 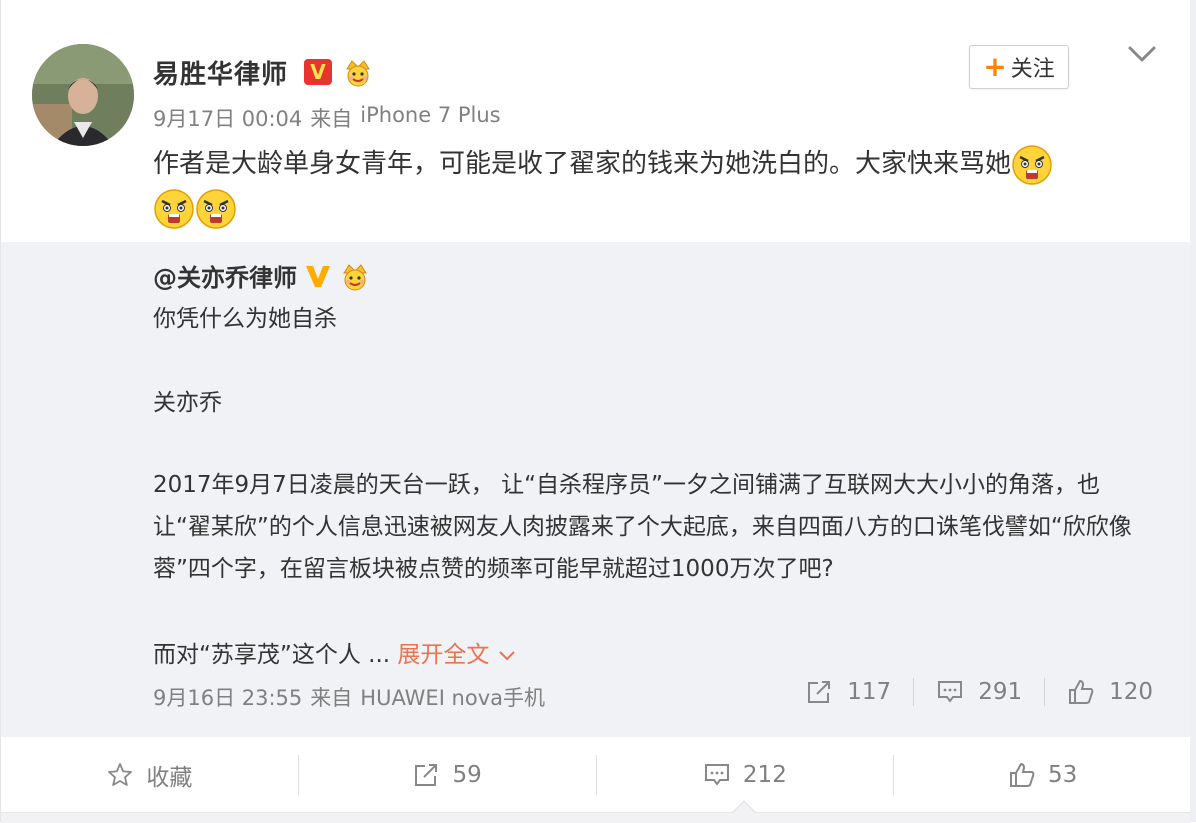 What do you see at coordinates (452, 697) in the screenshot?
I see `repost-source: HUAWEI nova手机` at bounding box center [452, 697].